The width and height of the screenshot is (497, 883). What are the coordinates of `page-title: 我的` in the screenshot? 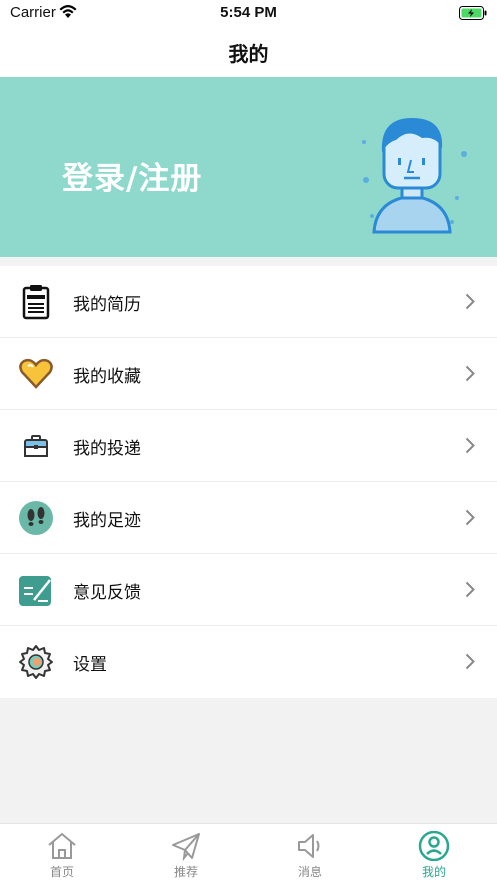 It's located at (248, 54).